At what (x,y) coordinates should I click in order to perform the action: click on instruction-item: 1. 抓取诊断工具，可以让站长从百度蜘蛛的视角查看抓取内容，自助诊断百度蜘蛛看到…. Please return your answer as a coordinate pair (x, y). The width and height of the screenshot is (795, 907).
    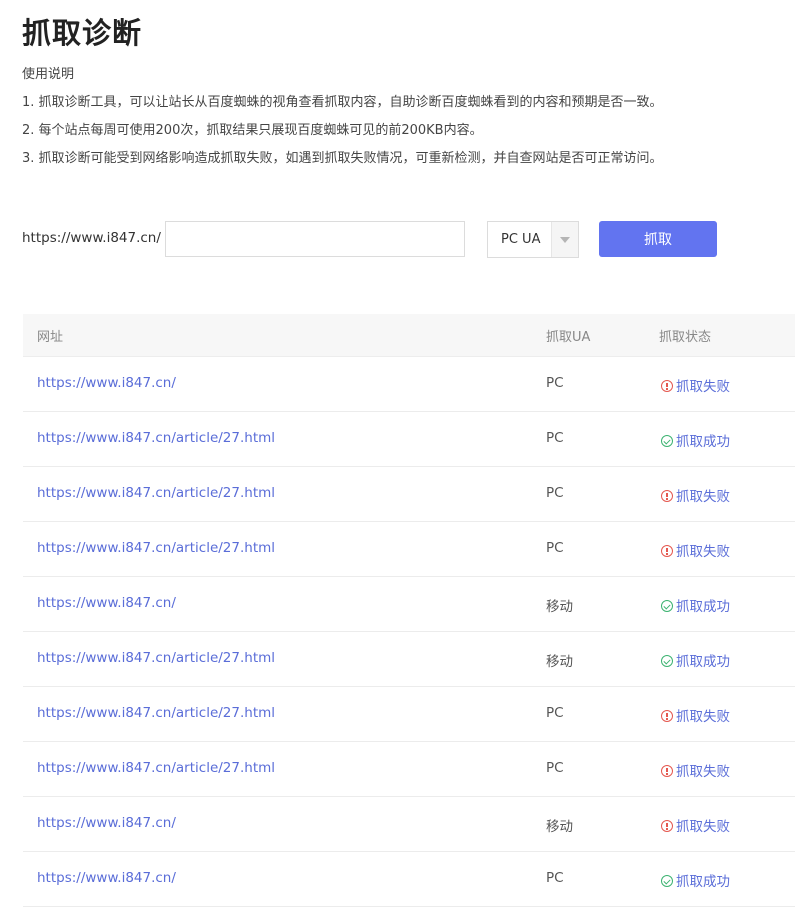
    Looking at the image, I should click on (342, 102).